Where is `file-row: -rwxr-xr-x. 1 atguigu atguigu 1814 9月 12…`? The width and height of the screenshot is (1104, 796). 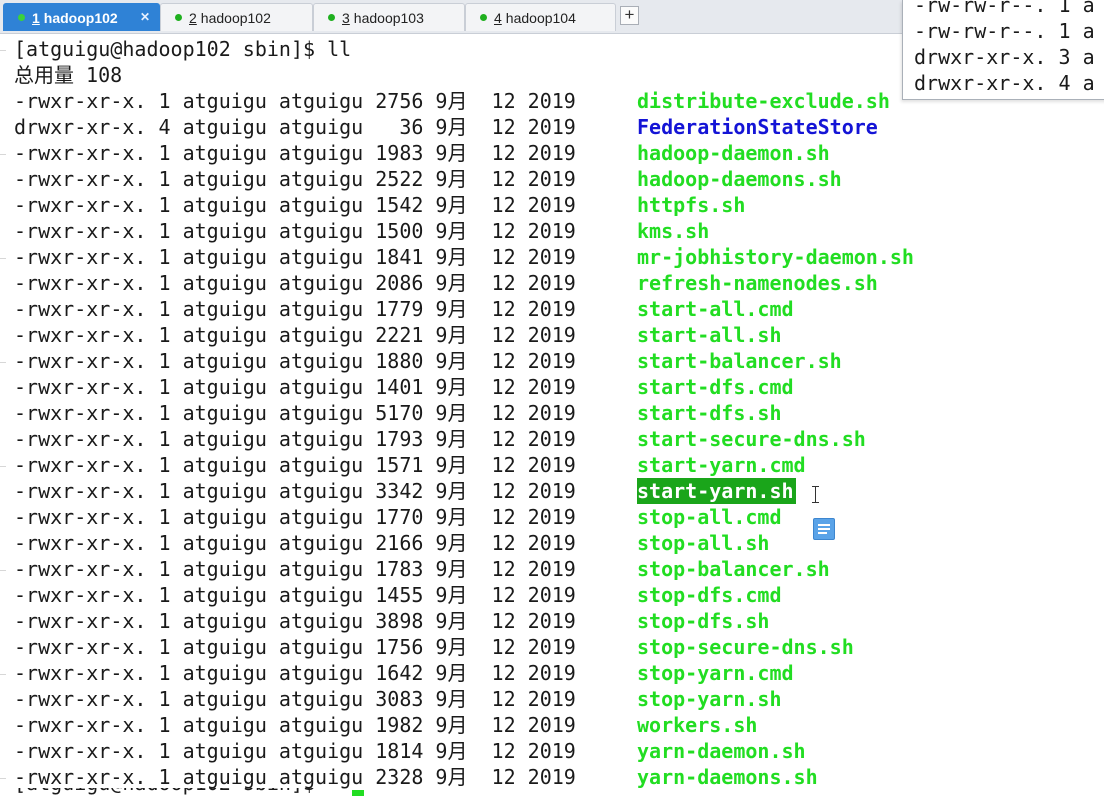 file-row: -rwxr-xr-x. 1 atguigu atguigu 1814 9月 12… is located at coordinates (410, 751).